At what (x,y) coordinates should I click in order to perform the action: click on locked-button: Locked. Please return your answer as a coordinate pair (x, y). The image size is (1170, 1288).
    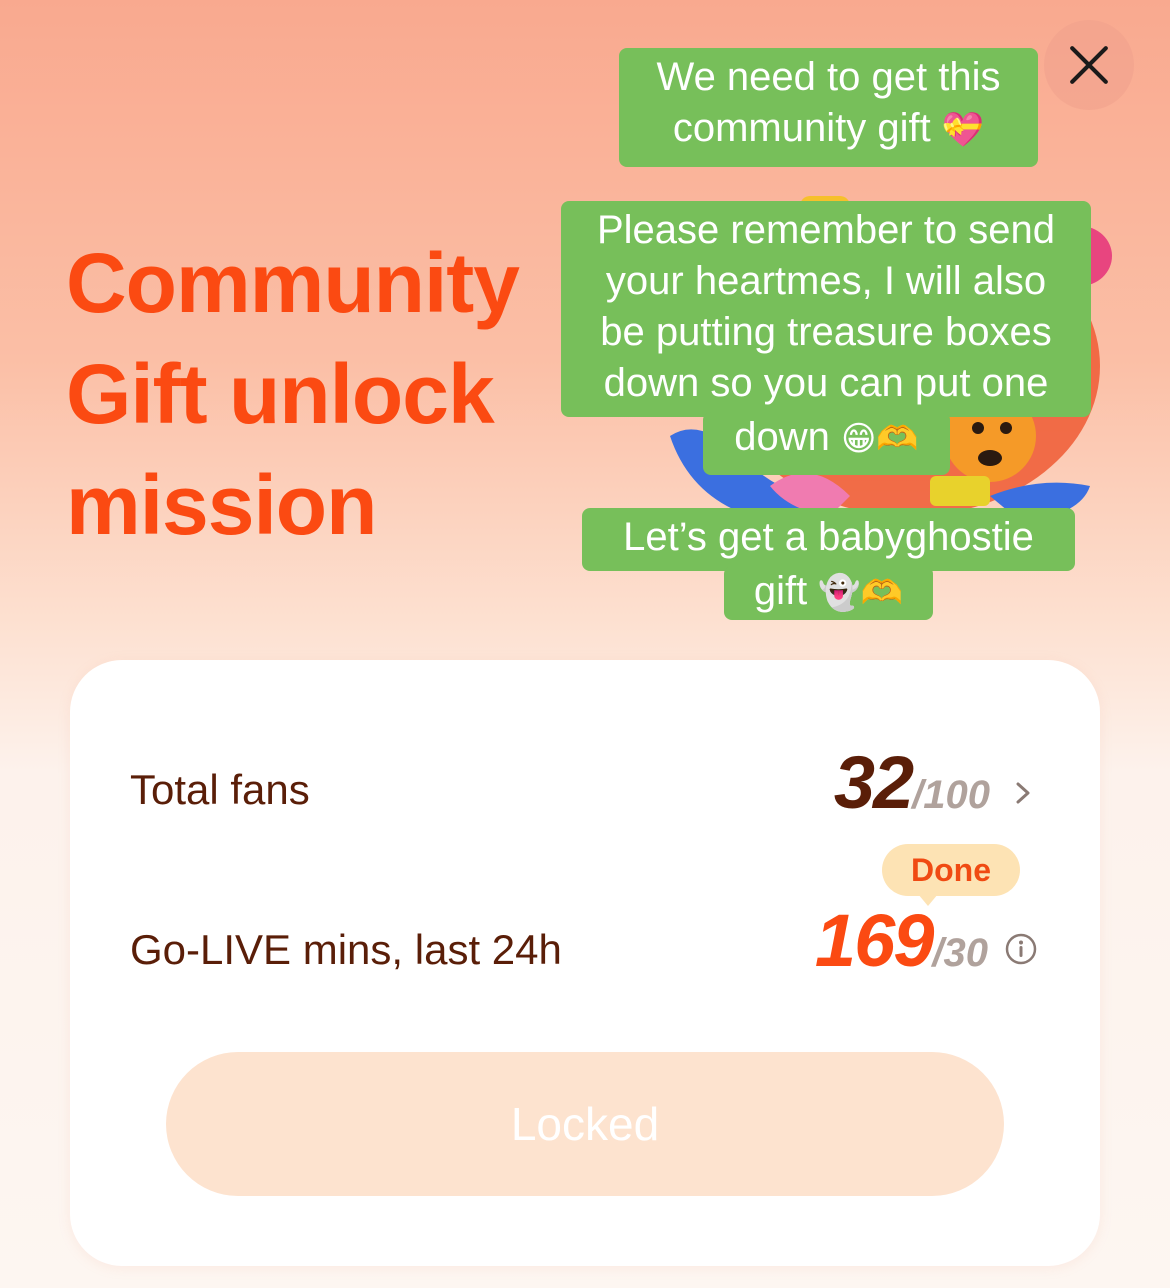
    Looking at the image, I should click on (585, 1124).